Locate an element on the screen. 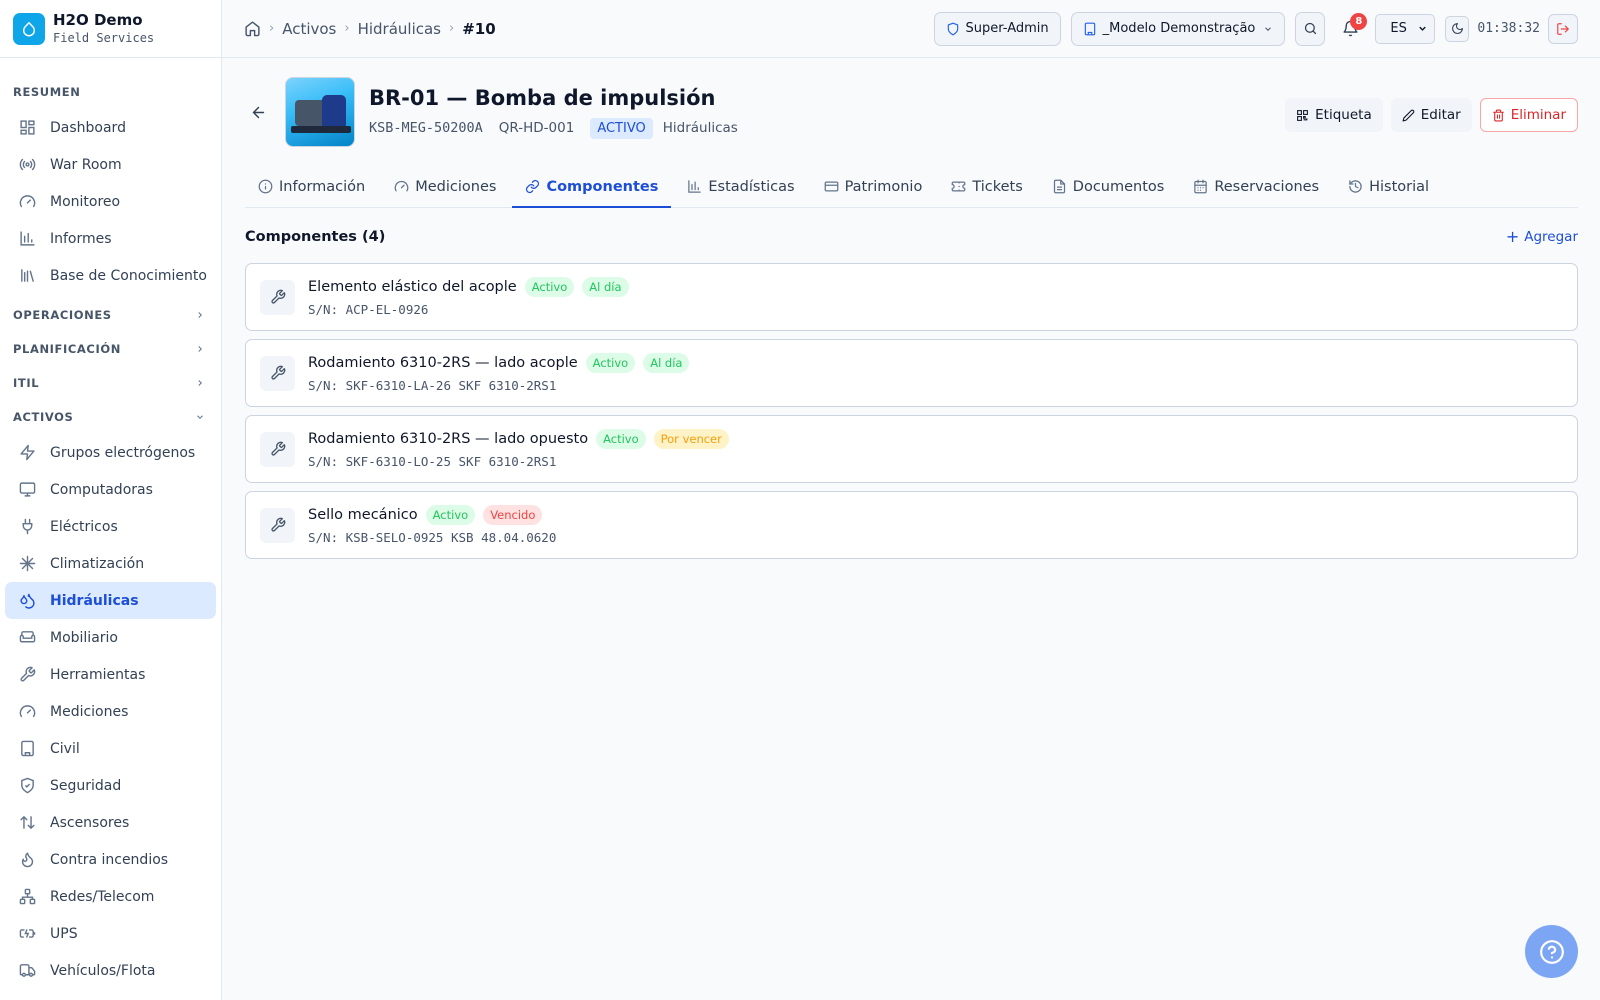 This screenshot has width=1600, height=1000. sidebar-item-base-conocimiento: Base de Conocimiento is located at coordinates (110, 275).